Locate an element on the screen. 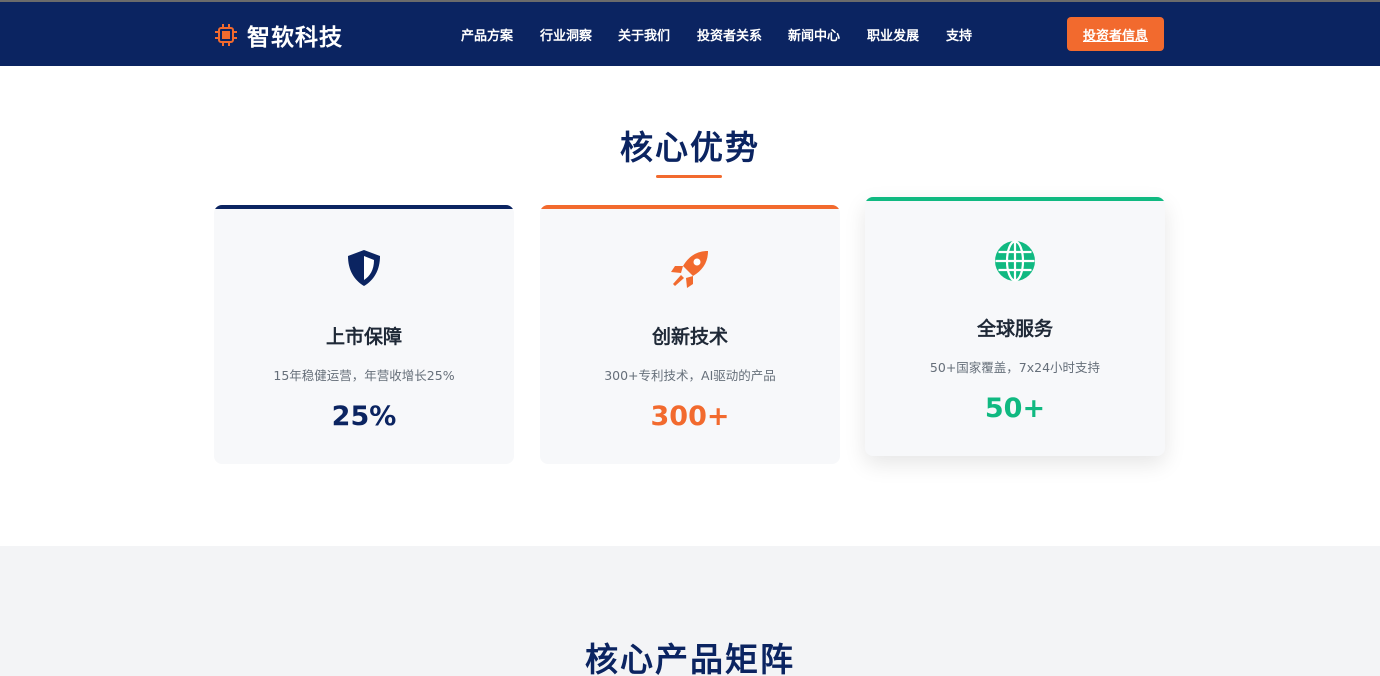 This screenshot has height=676, width=1380. nav-item-news: 新闻中心 is located at coordinates (814, 34).